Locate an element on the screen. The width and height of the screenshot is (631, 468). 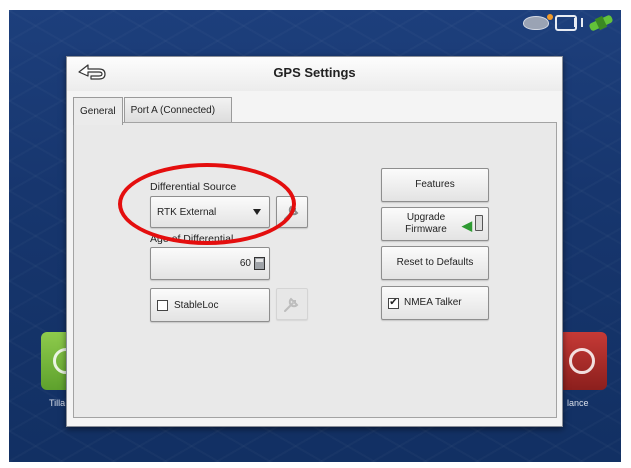
stableloc-settings-button is located at coordinates (292, 304).